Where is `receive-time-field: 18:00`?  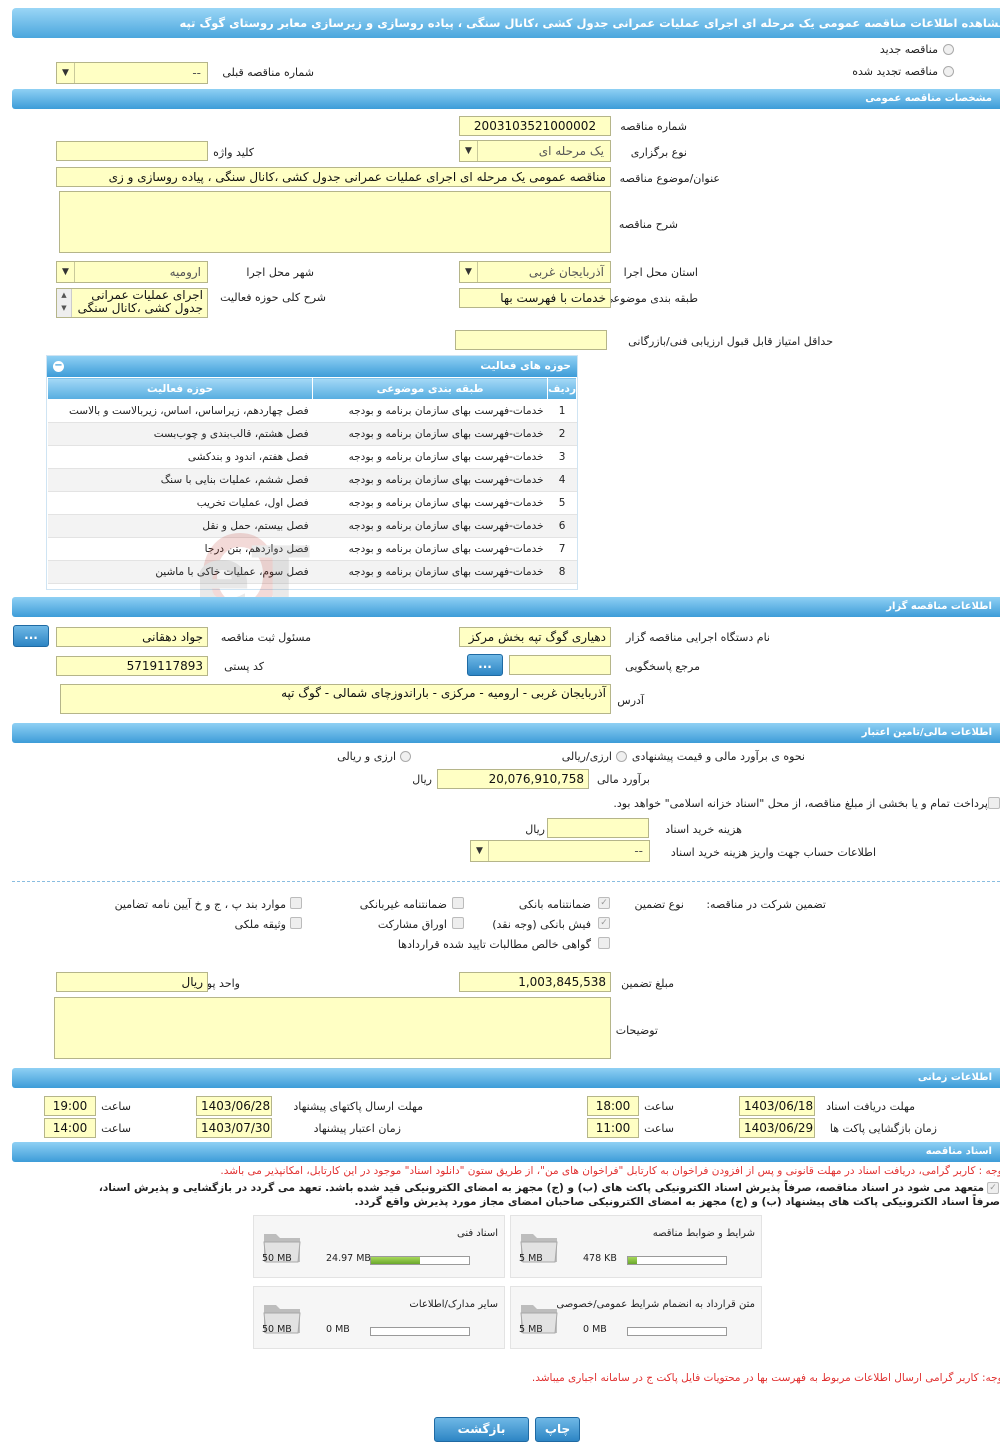 receive-time-field: 18:00 is located at coordinates (613, 1106).